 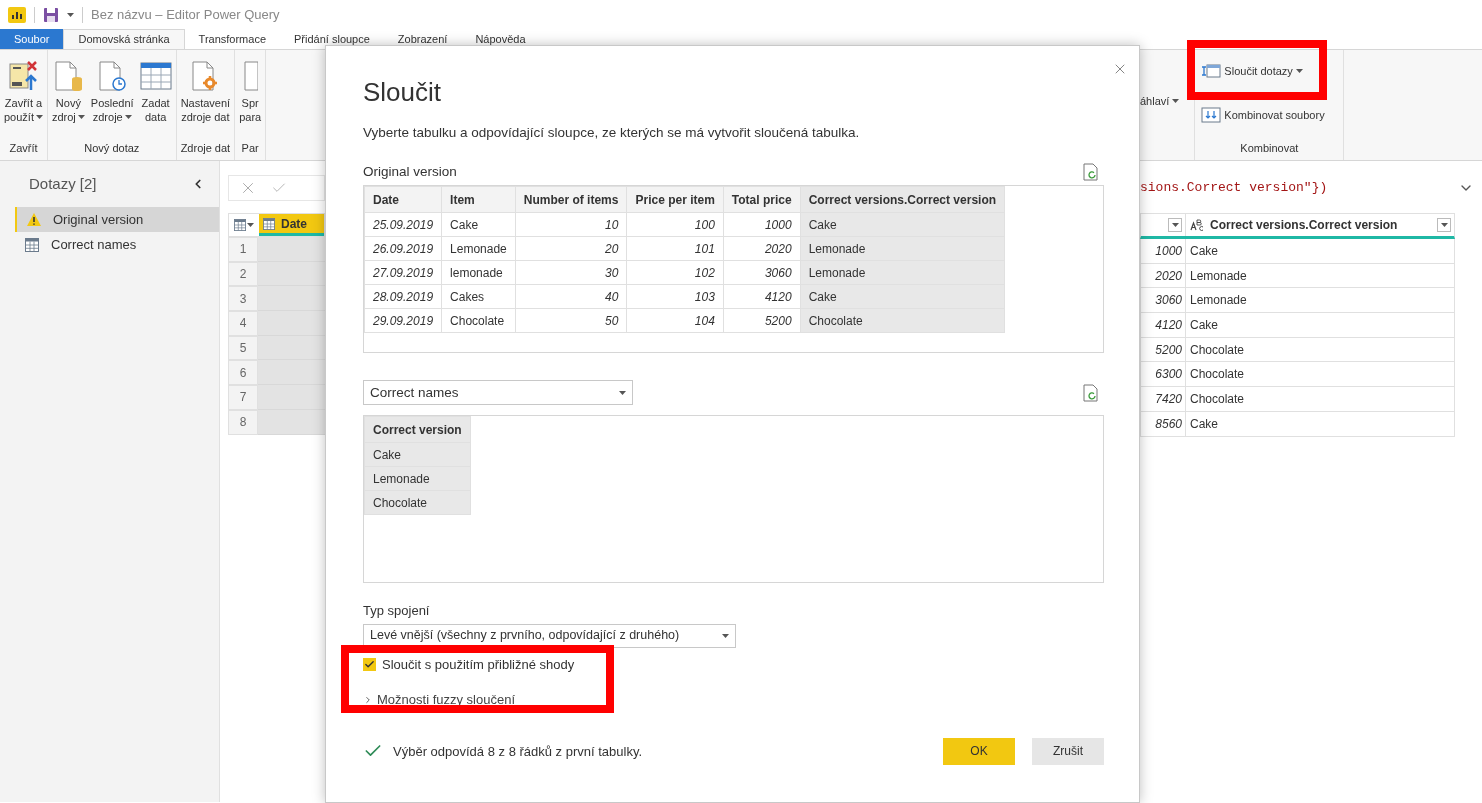 What do you see at coordinates (205, 148) in the screenshot?
I see `ribbon-group-label: Zdroje dat` at bounding box center [205, 148].